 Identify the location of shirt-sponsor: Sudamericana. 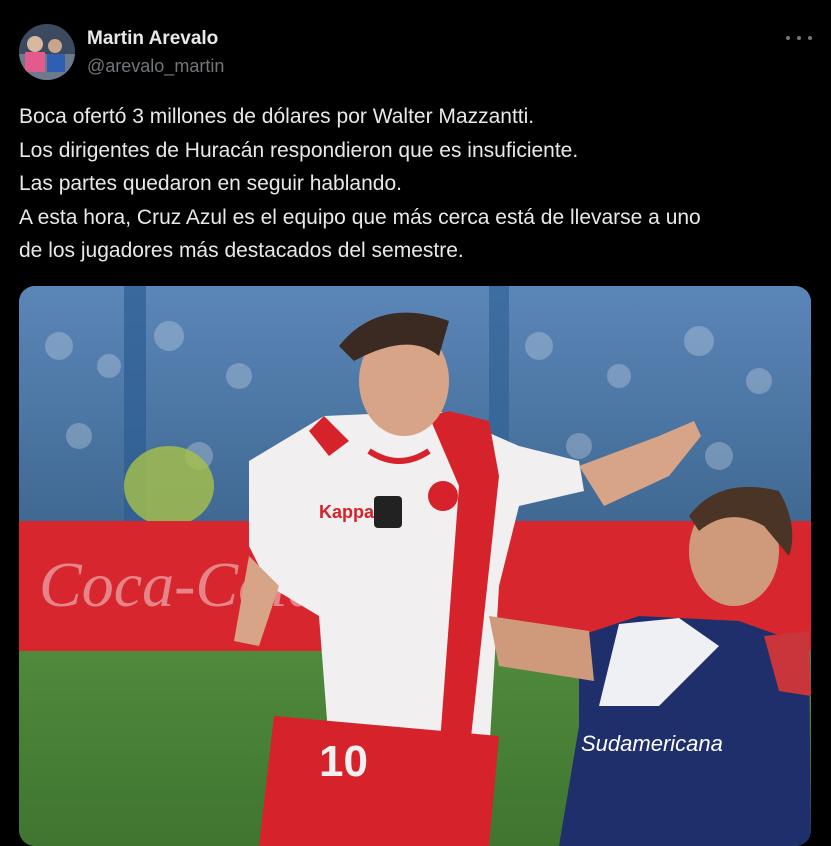
(652, 743).